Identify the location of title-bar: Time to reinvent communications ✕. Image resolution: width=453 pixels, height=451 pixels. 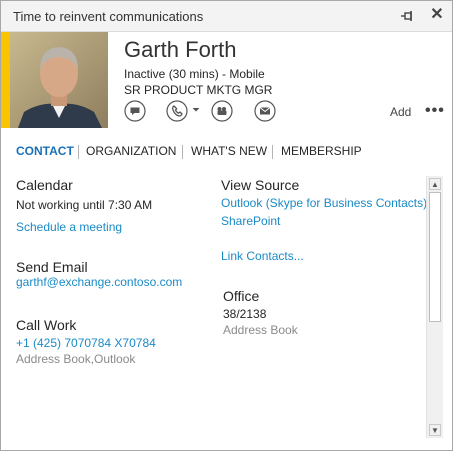
(226, 16).